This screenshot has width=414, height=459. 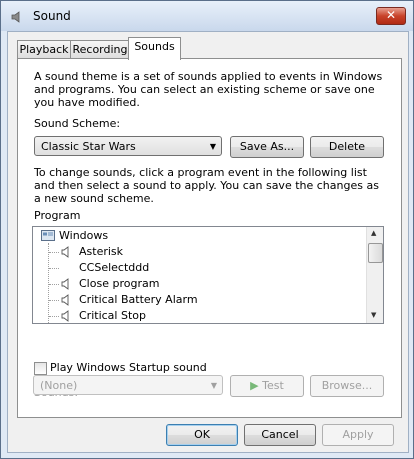 I want to click on tab-playback: Playback, so click(x=44, y=49).